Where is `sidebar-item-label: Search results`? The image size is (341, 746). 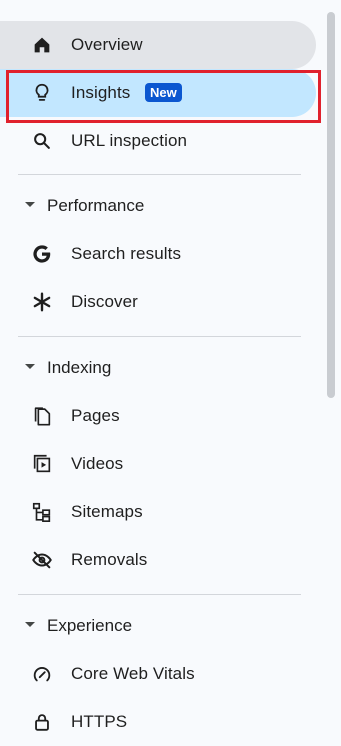
sidebar-item-label: Search results is located at coordinates (126, 253).